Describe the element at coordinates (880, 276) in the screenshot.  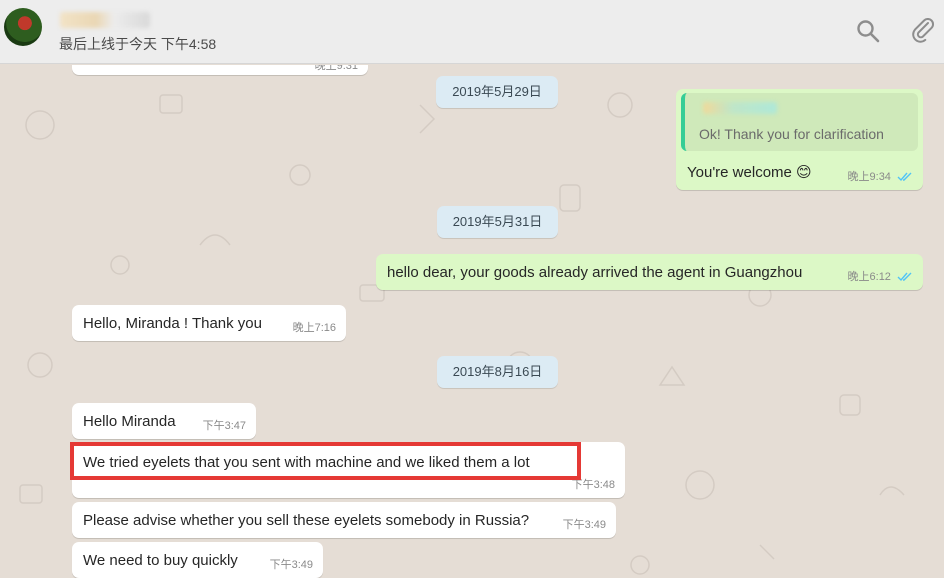
I see `message-time-status: 晚上6:12` at that location.